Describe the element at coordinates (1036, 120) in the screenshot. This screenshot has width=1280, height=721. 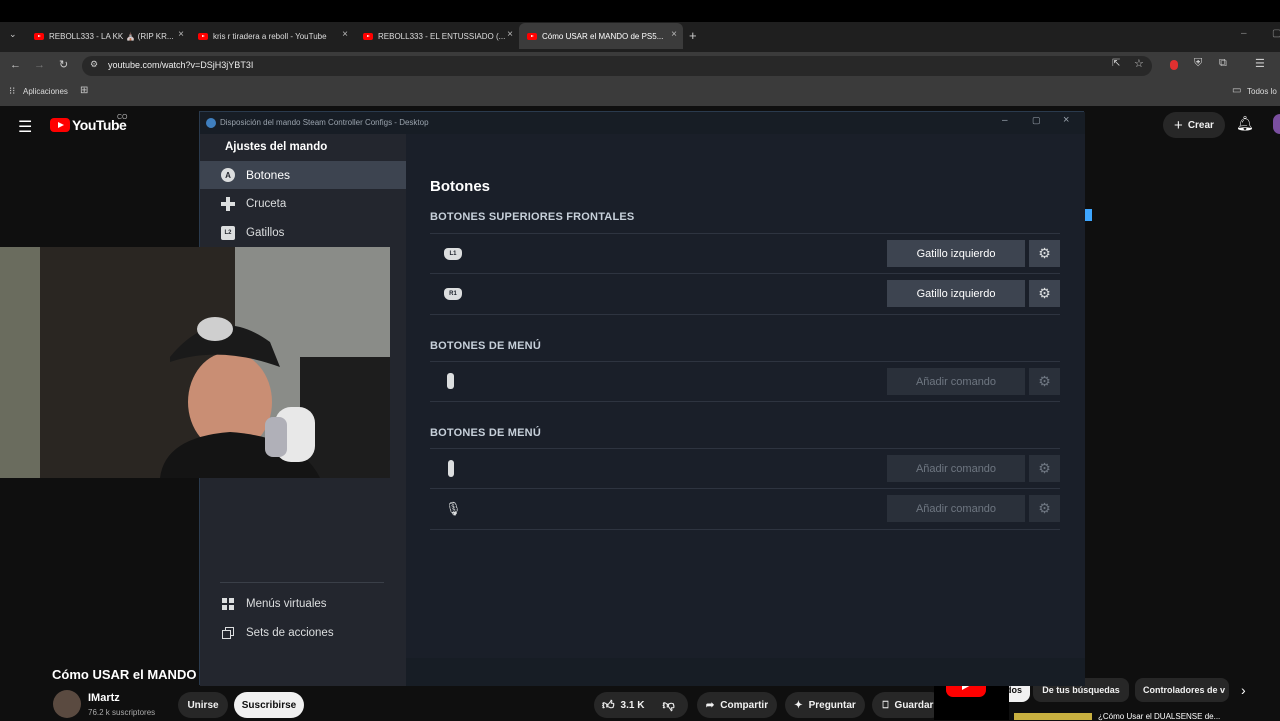
I see `maximize-icon: ▢` at that location.